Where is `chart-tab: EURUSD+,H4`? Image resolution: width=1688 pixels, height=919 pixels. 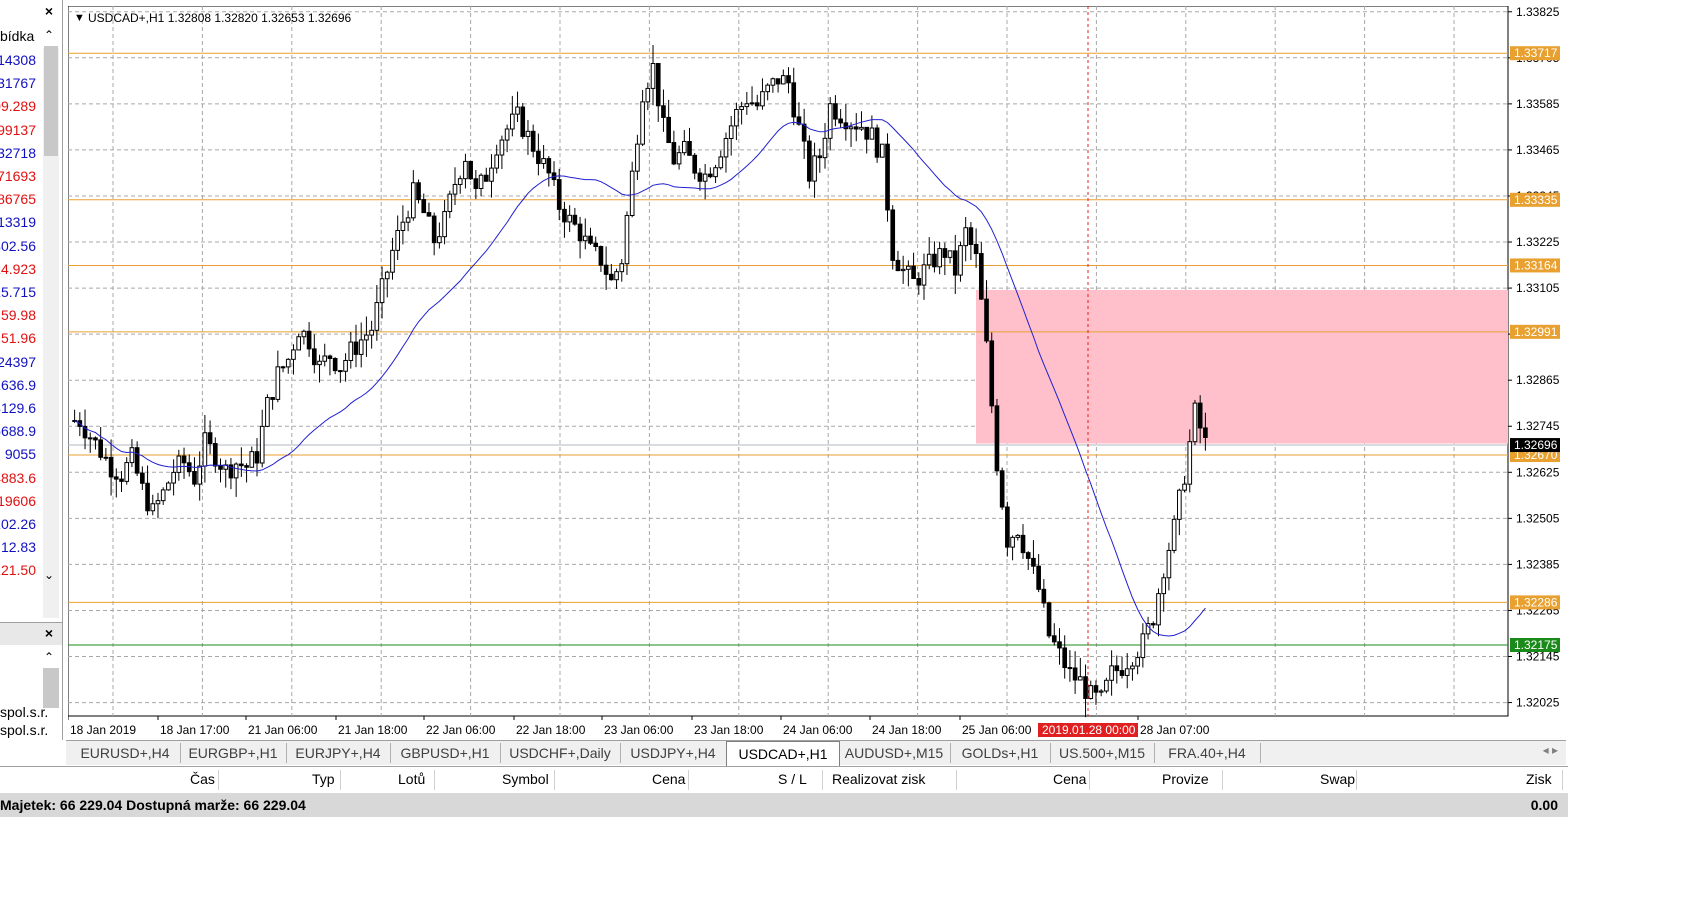
chart-tab: EURUSD+,H4 is located at coordinates (125, 753).